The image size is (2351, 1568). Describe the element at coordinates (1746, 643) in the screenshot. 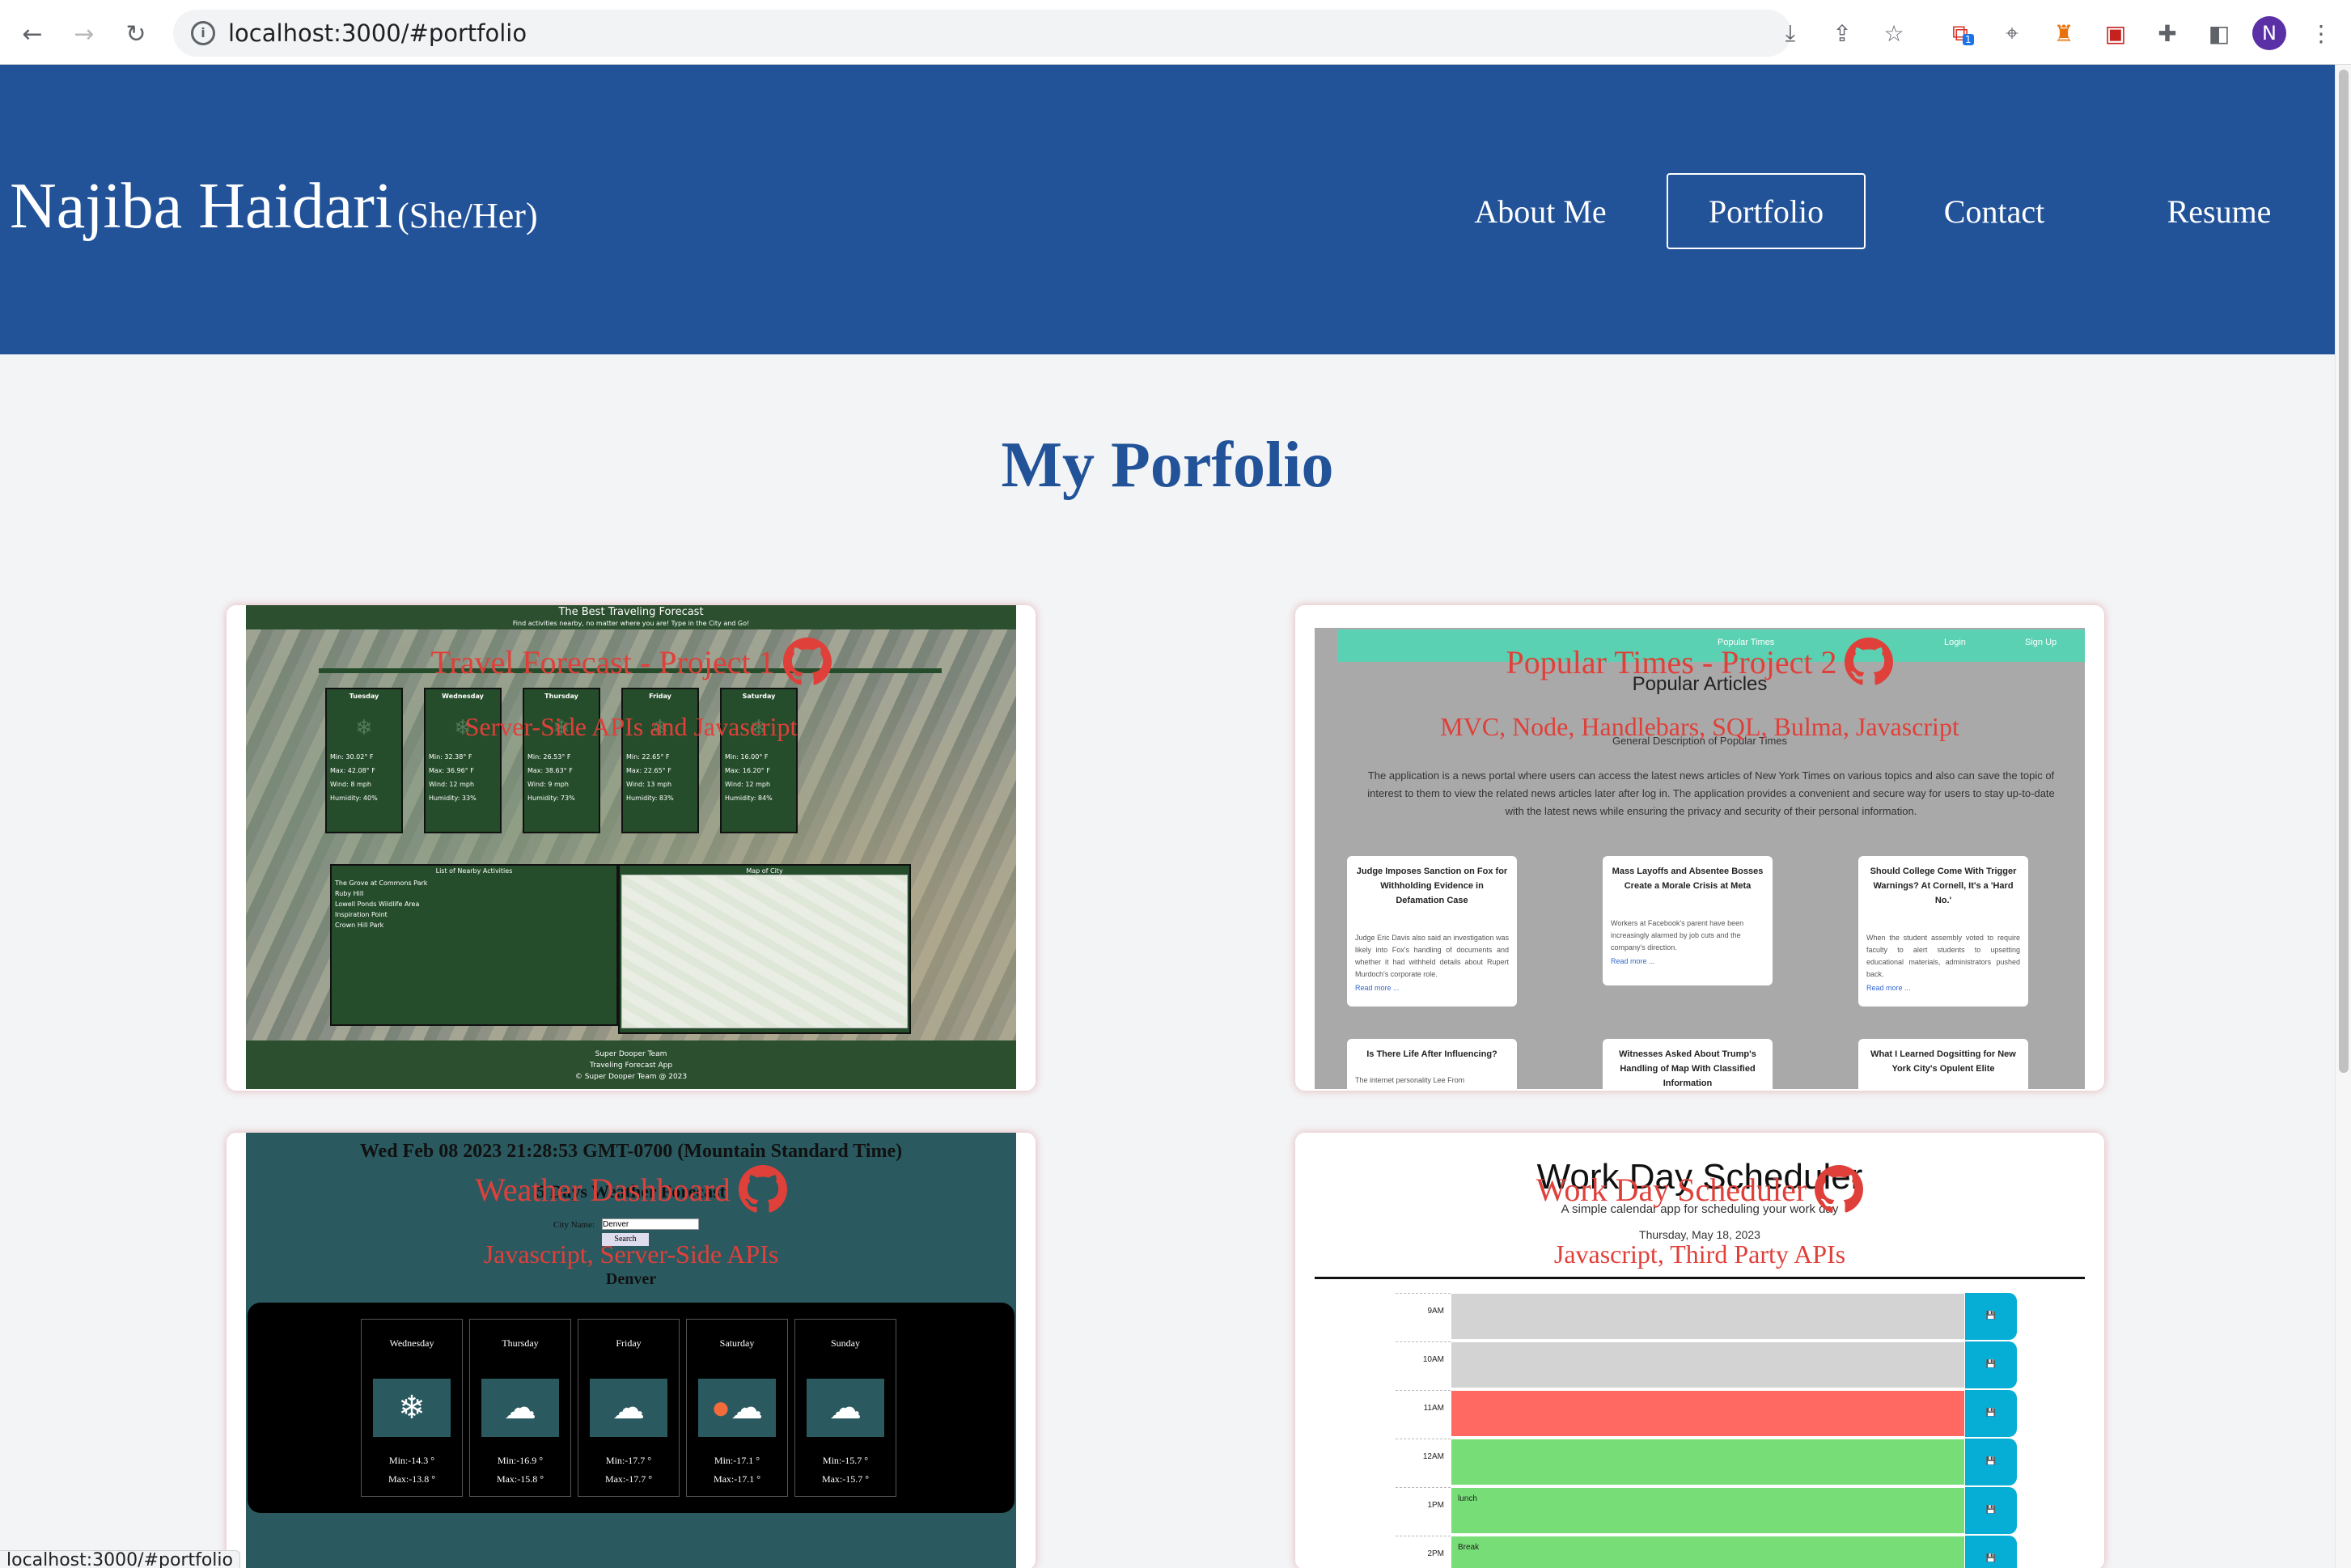

I see `pt-nav-brand: Popular Times` at that location.